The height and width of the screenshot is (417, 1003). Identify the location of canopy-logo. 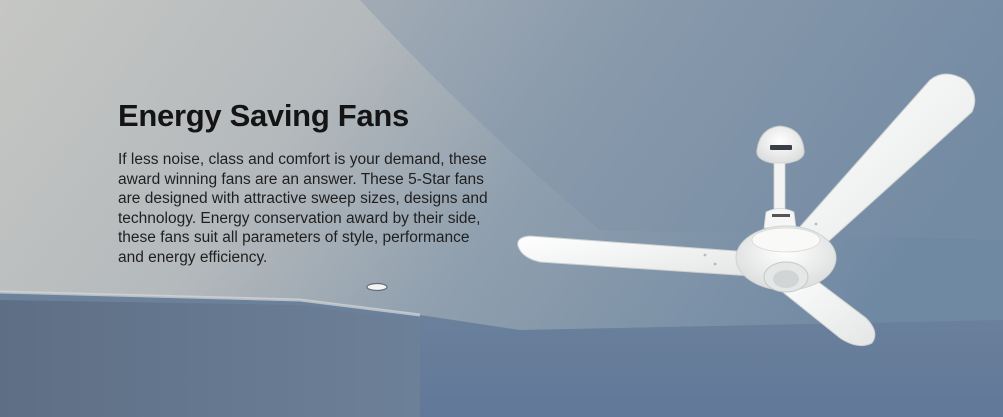
(781, 147).